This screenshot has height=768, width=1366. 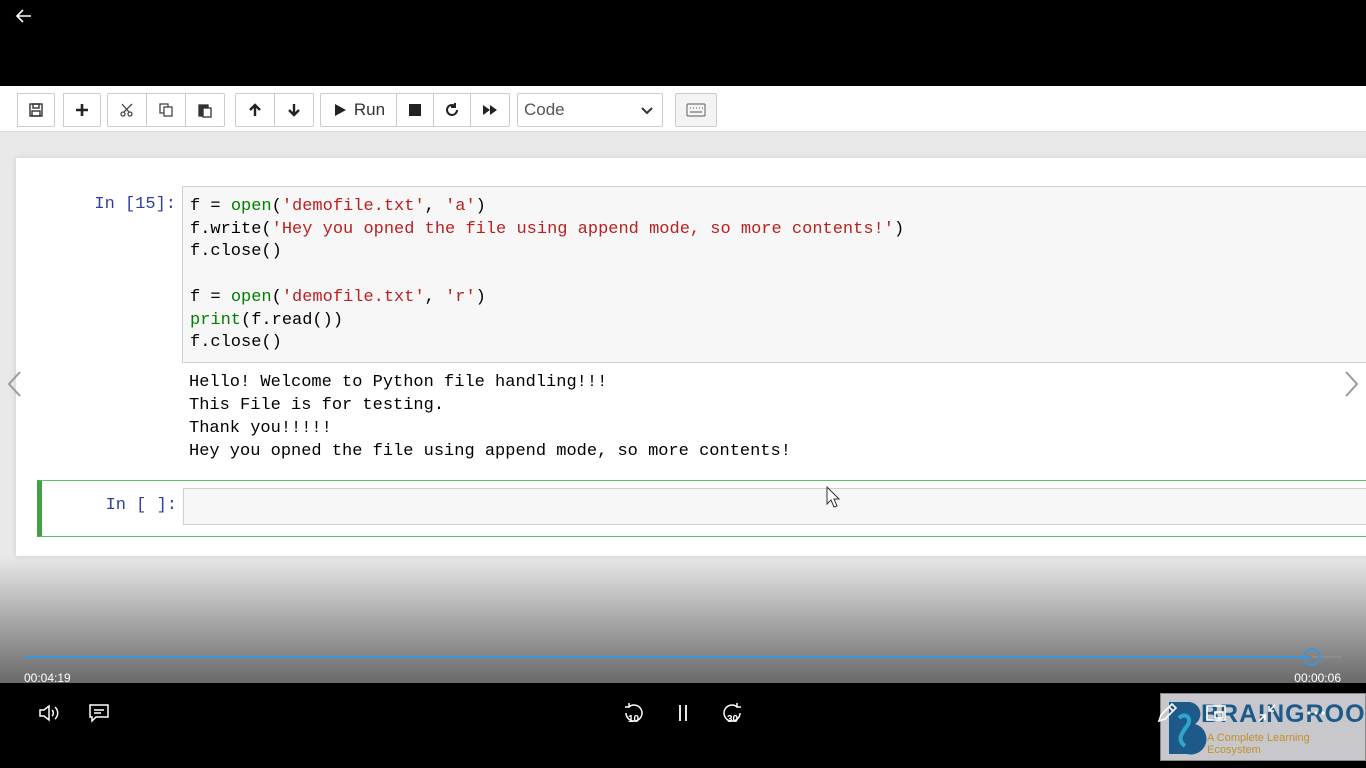 I want to click on back-button, so click(x=24, y=16).